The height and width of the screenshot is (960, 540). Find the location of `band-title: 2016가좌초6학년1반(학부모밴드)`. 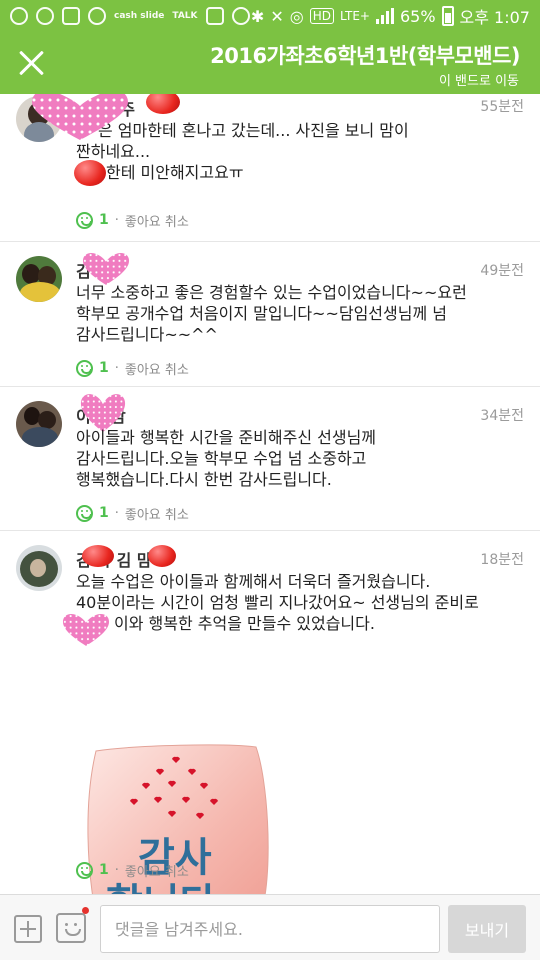

band-title: 2016가좌초6학년1반(학부모밴드) is located at coordinates (365, 56).